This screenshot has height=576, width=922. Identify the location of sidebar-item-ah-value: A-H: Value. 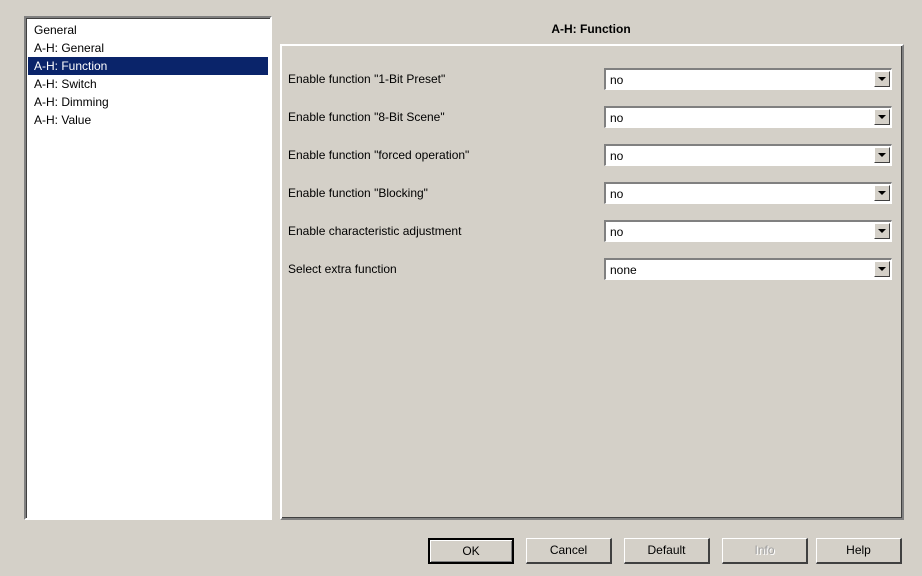
(148, 120).